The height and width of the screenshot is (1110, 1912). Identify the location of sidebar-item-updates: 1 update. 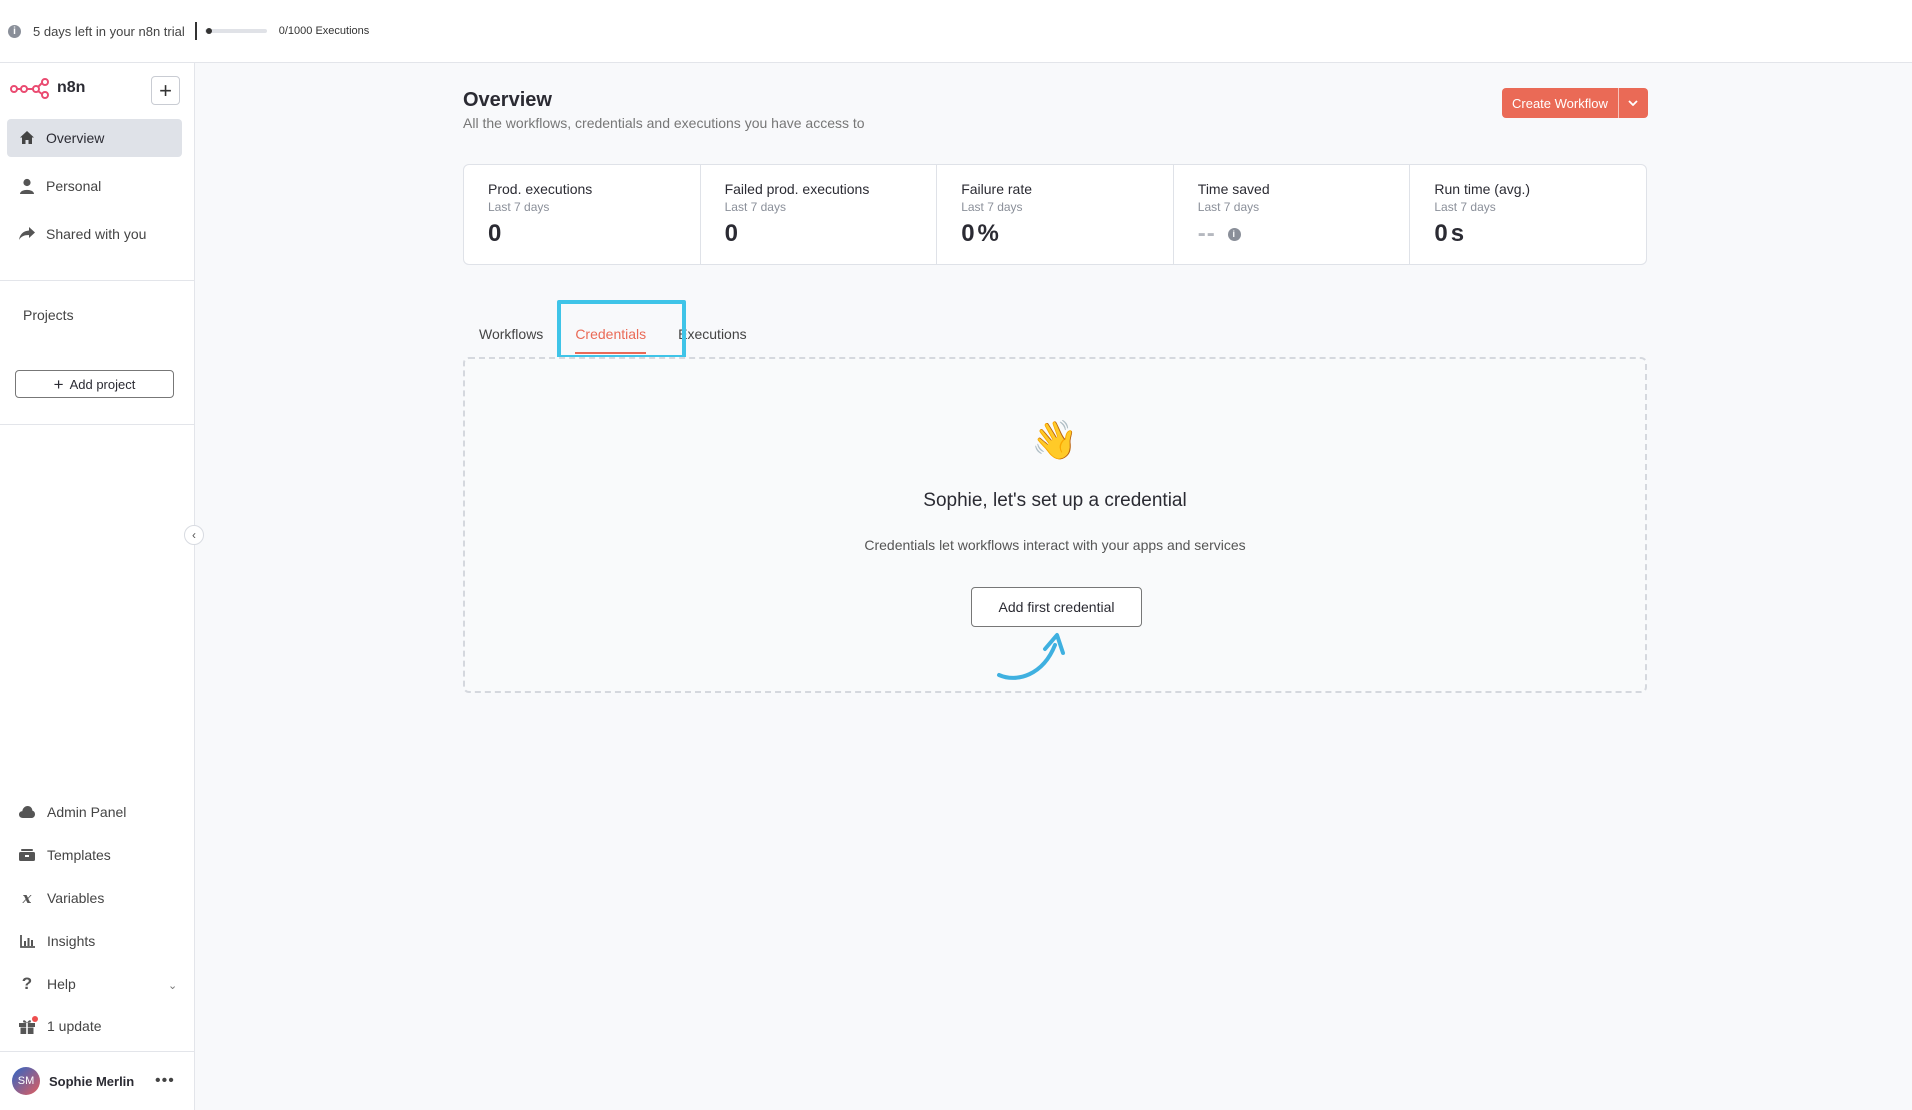
(60, 1026).